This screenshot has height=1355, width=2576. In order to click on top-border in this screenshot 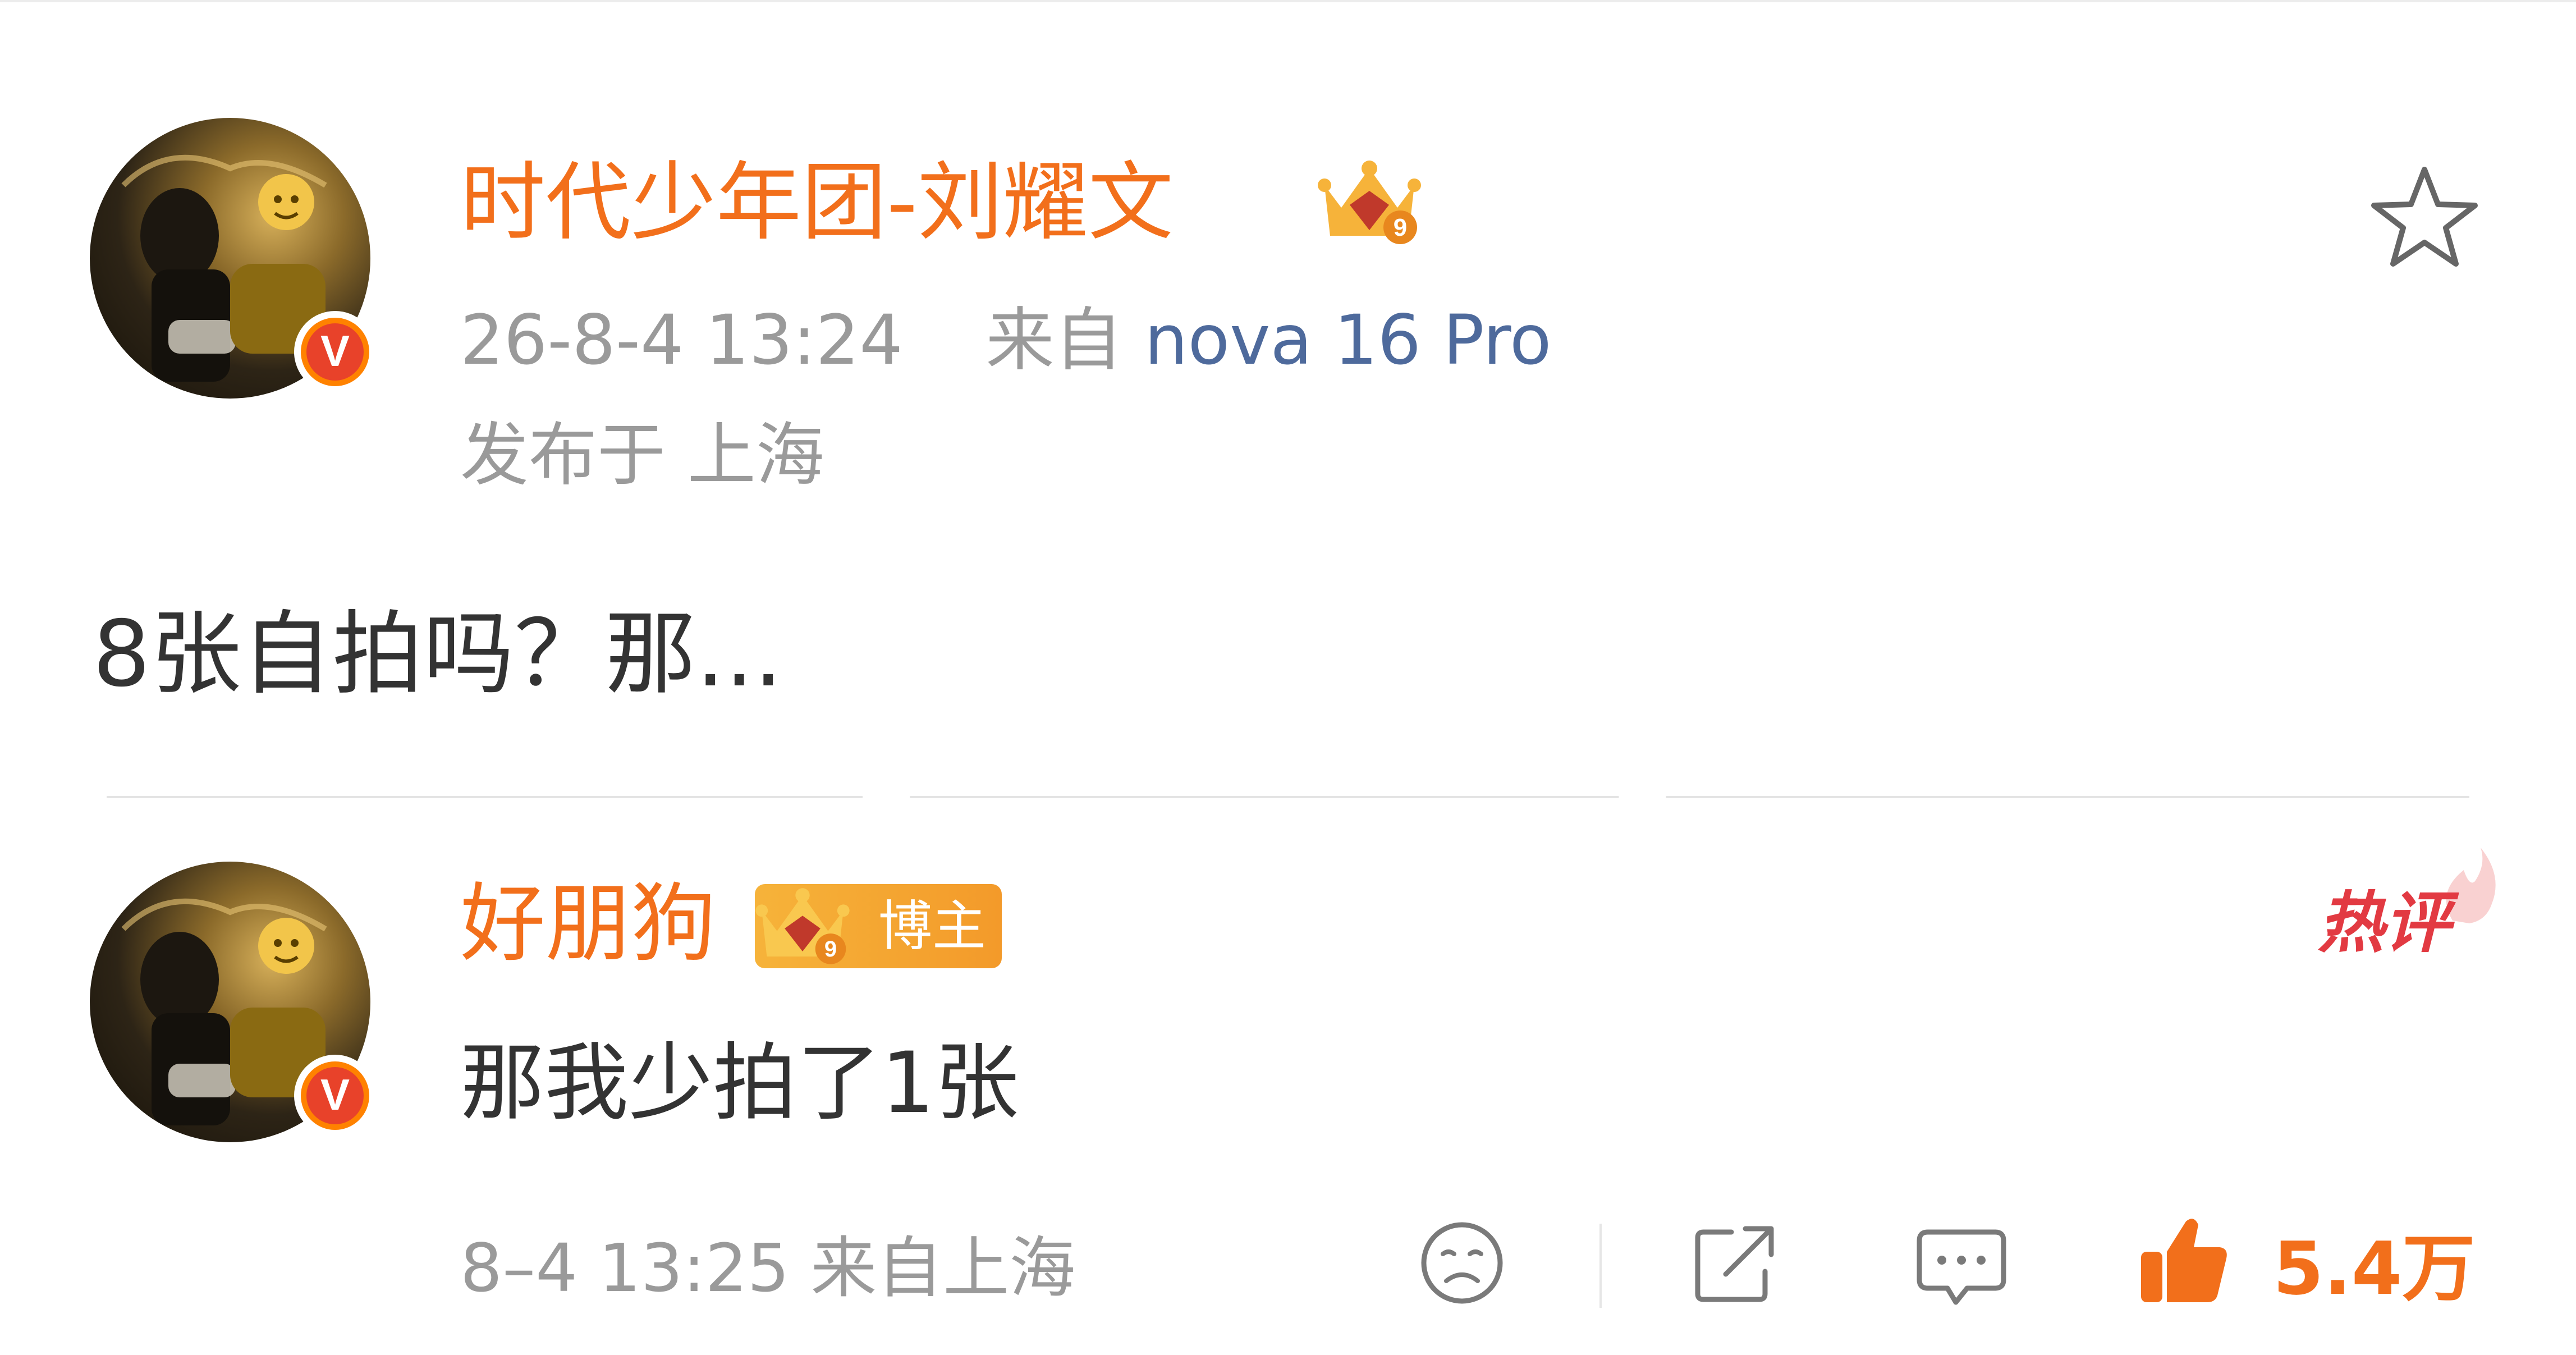, I will do `click(1288, 1)`.